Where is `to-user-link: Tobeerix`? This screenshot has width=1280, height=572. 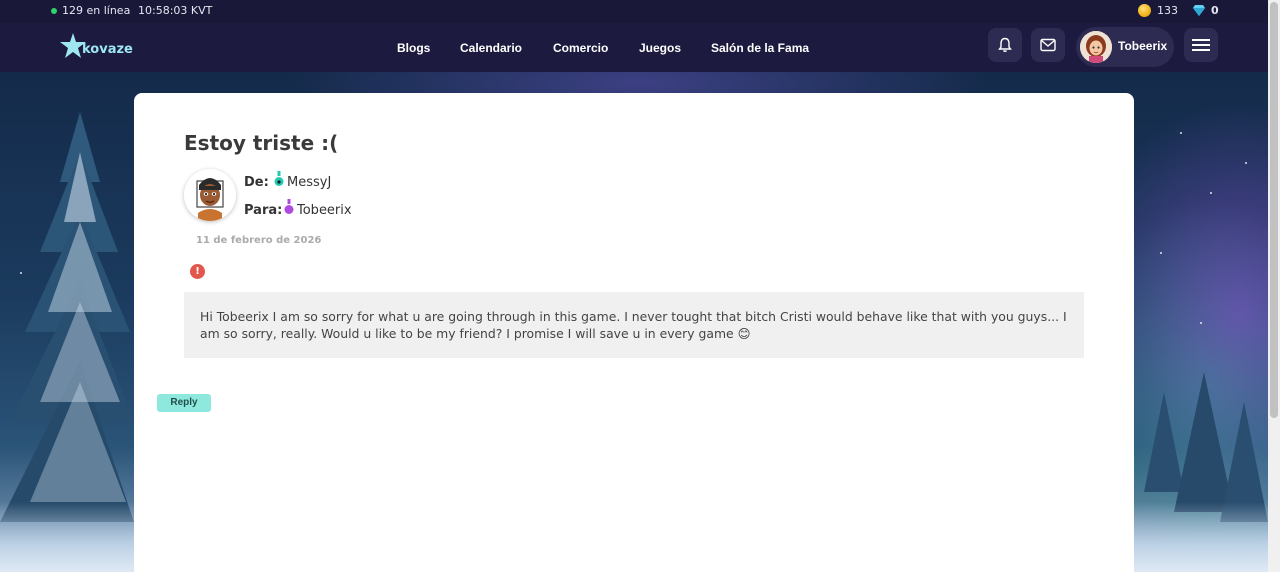
to-user-link: Tobeerix is located at coordinates (324, 210).